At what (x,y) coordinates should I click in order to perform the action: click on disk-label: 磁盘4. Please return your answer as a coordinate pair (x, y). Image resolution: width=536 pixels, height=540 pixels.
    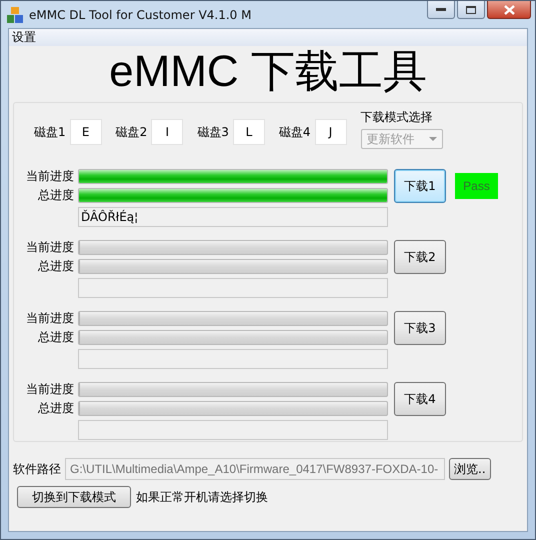
    Looking at the image, I should click on (294, 132).